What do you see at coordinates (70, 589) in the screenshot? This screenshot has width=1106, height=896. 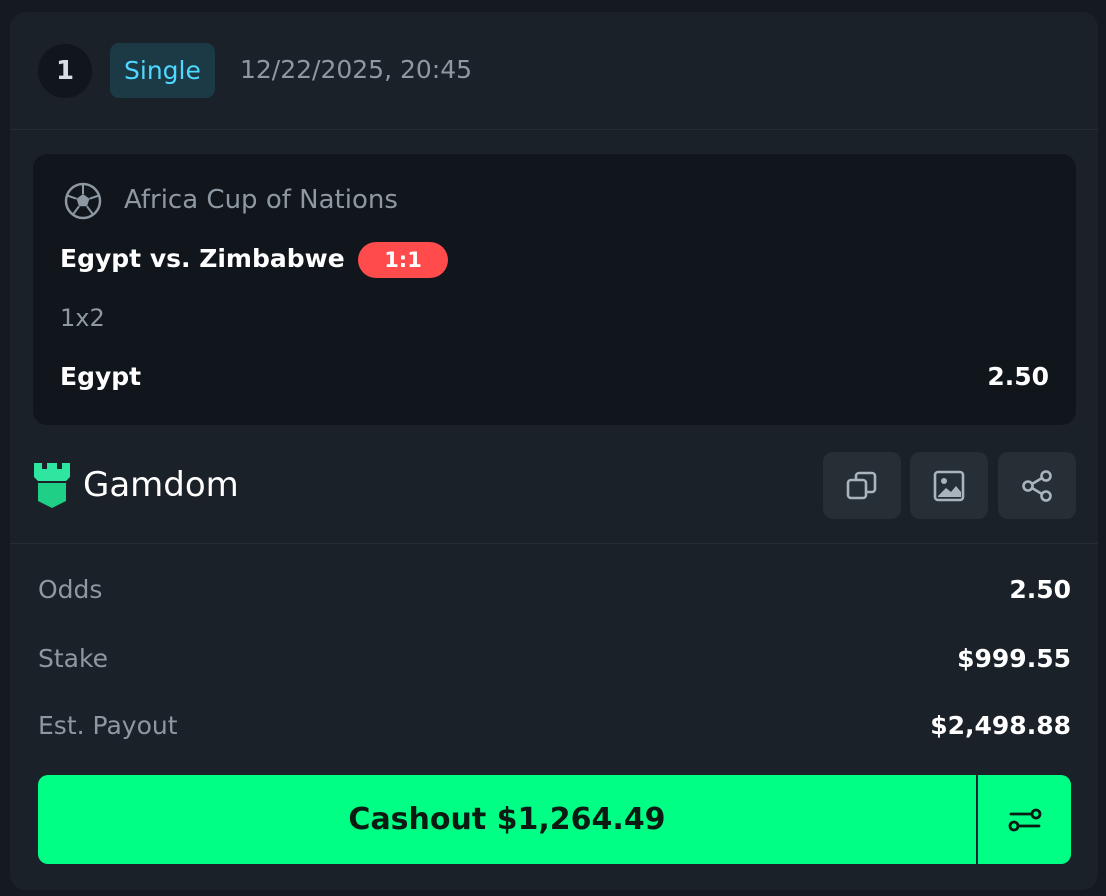 I see `odds-label: Odds` at bounding box center [70, 589].